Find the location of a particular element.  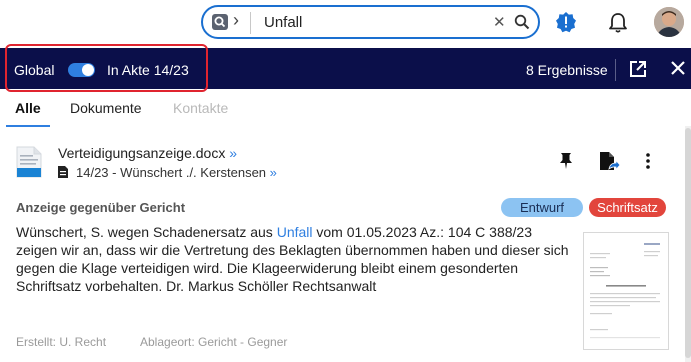

document-name: Verteidigungsanzeige.docx is located at coordinates (141, 153).